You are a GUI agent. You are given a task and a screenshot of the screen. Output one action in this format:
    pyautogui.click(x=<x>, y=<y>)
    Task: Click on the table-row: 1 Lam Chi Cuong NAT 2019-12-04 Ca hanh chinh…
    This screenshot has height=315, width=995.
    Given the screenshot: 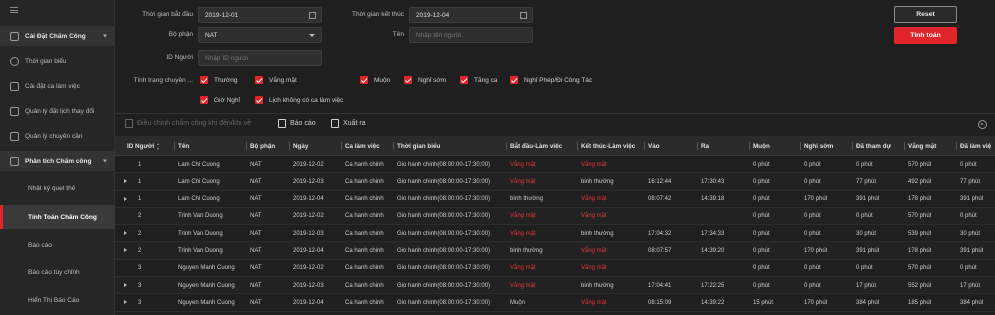 What is the action you would take?
    pyautogui.click(x=555, y=199)
    